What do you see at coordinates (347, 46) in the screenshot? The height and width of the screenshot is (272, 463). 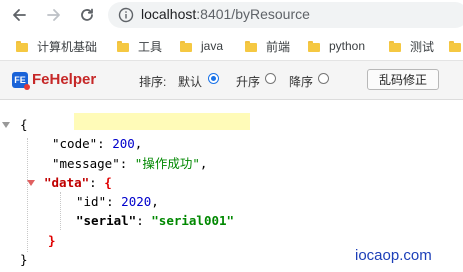 I see `bookmark-label: python` at bounding box center [347, 46].